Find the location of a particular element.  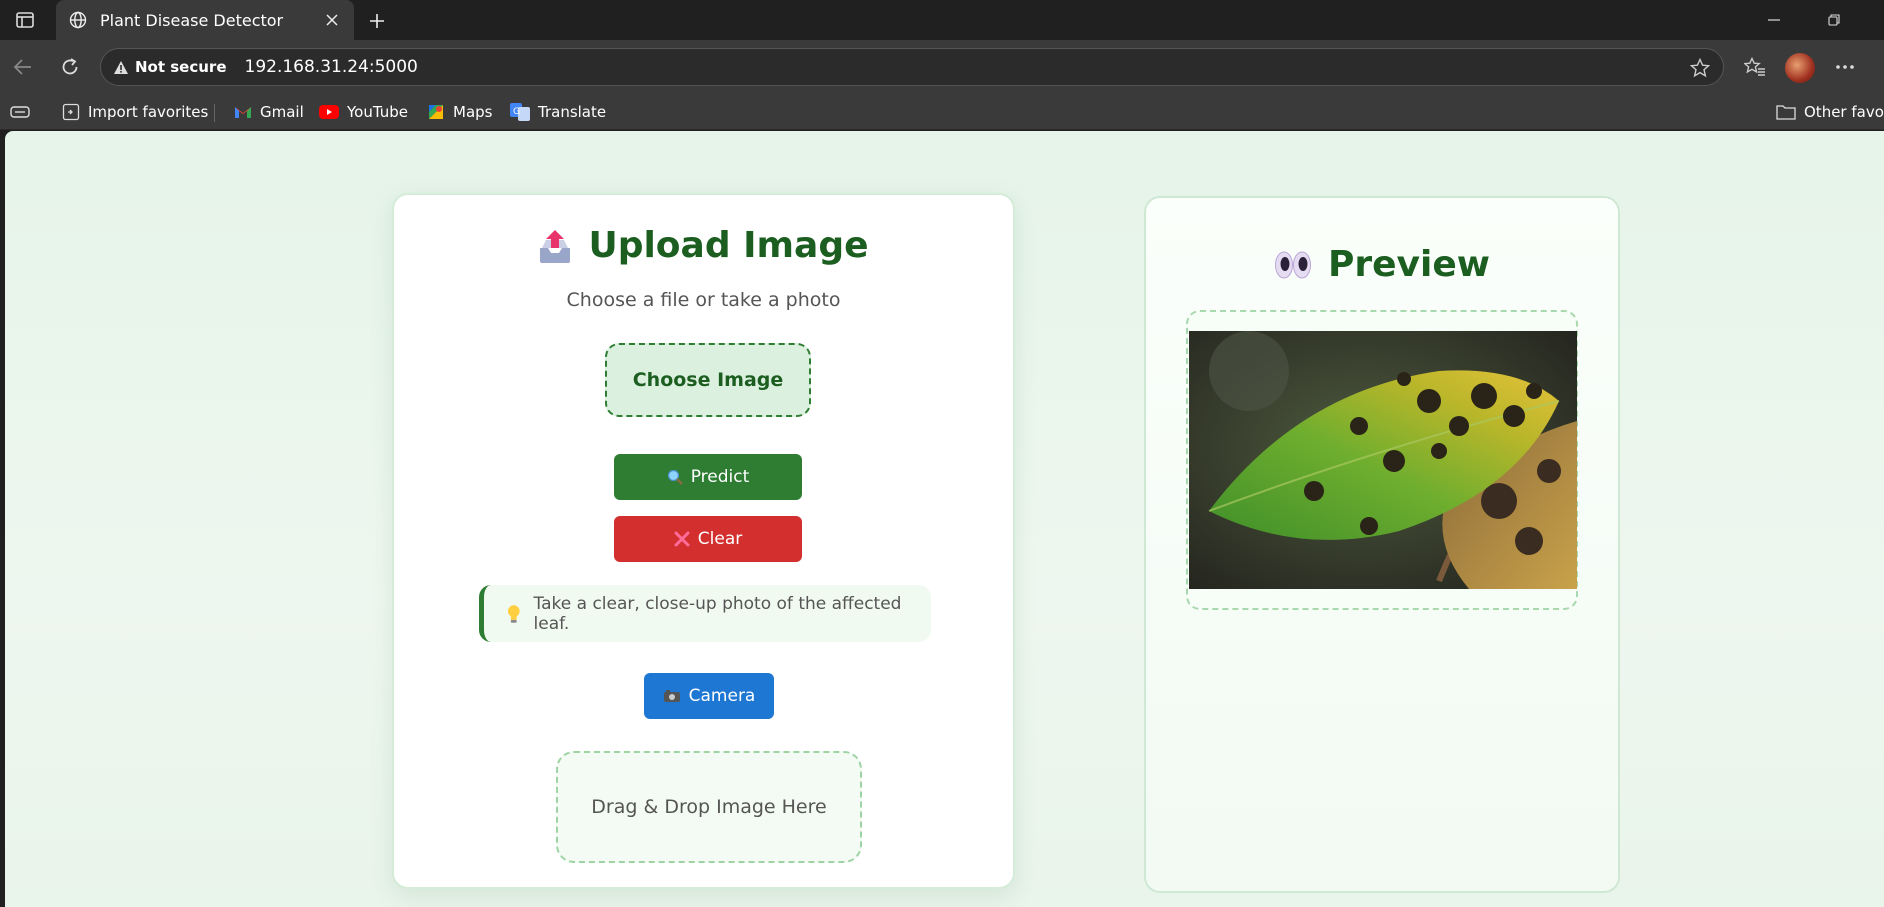

minimize-icon is located at coordinates (1774, 20).